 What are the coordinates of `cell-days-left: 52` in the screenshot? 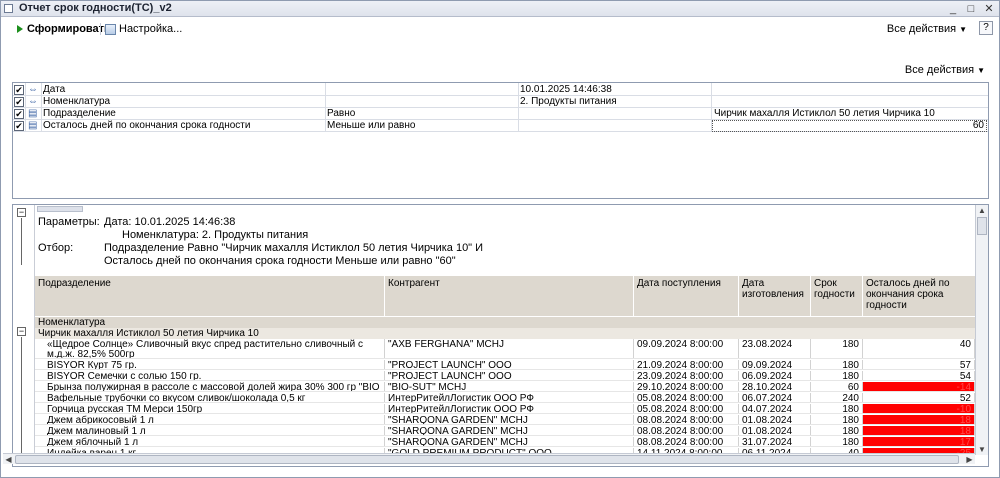 It's located at (919, 397).